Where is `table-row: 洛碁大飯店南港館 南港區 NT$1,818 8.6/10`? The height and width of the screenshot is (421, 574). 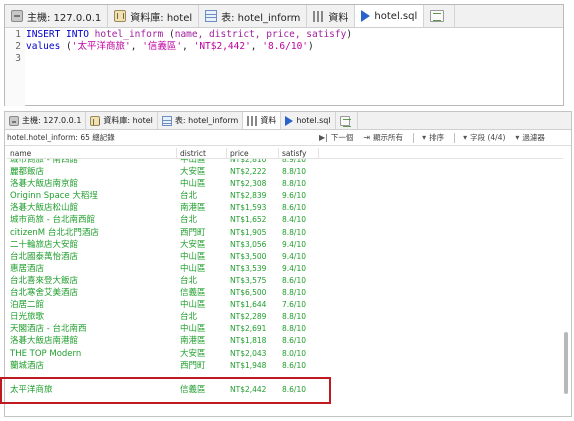
table-row: 洛碁大飯店南港館 南港區 NT$1,818 8.6/10 is located at coordinates (163, 341).